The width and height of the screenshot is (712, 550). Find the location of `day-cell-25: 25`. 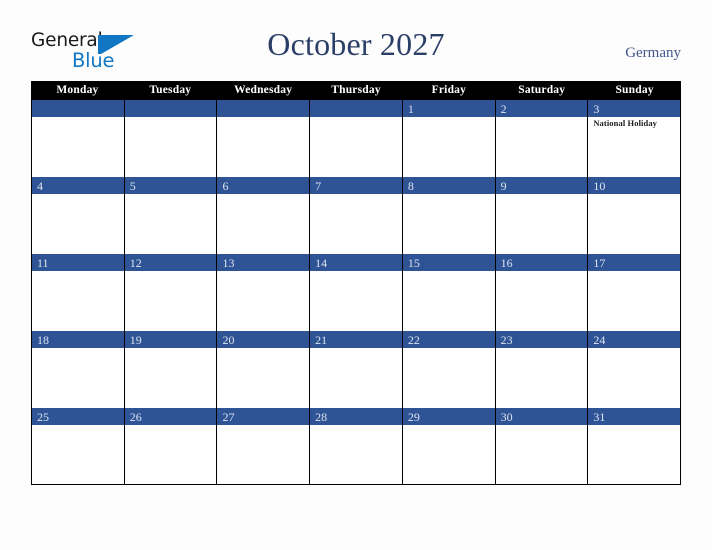

day-cell-25: 25 is located at coordinates (78, 446).